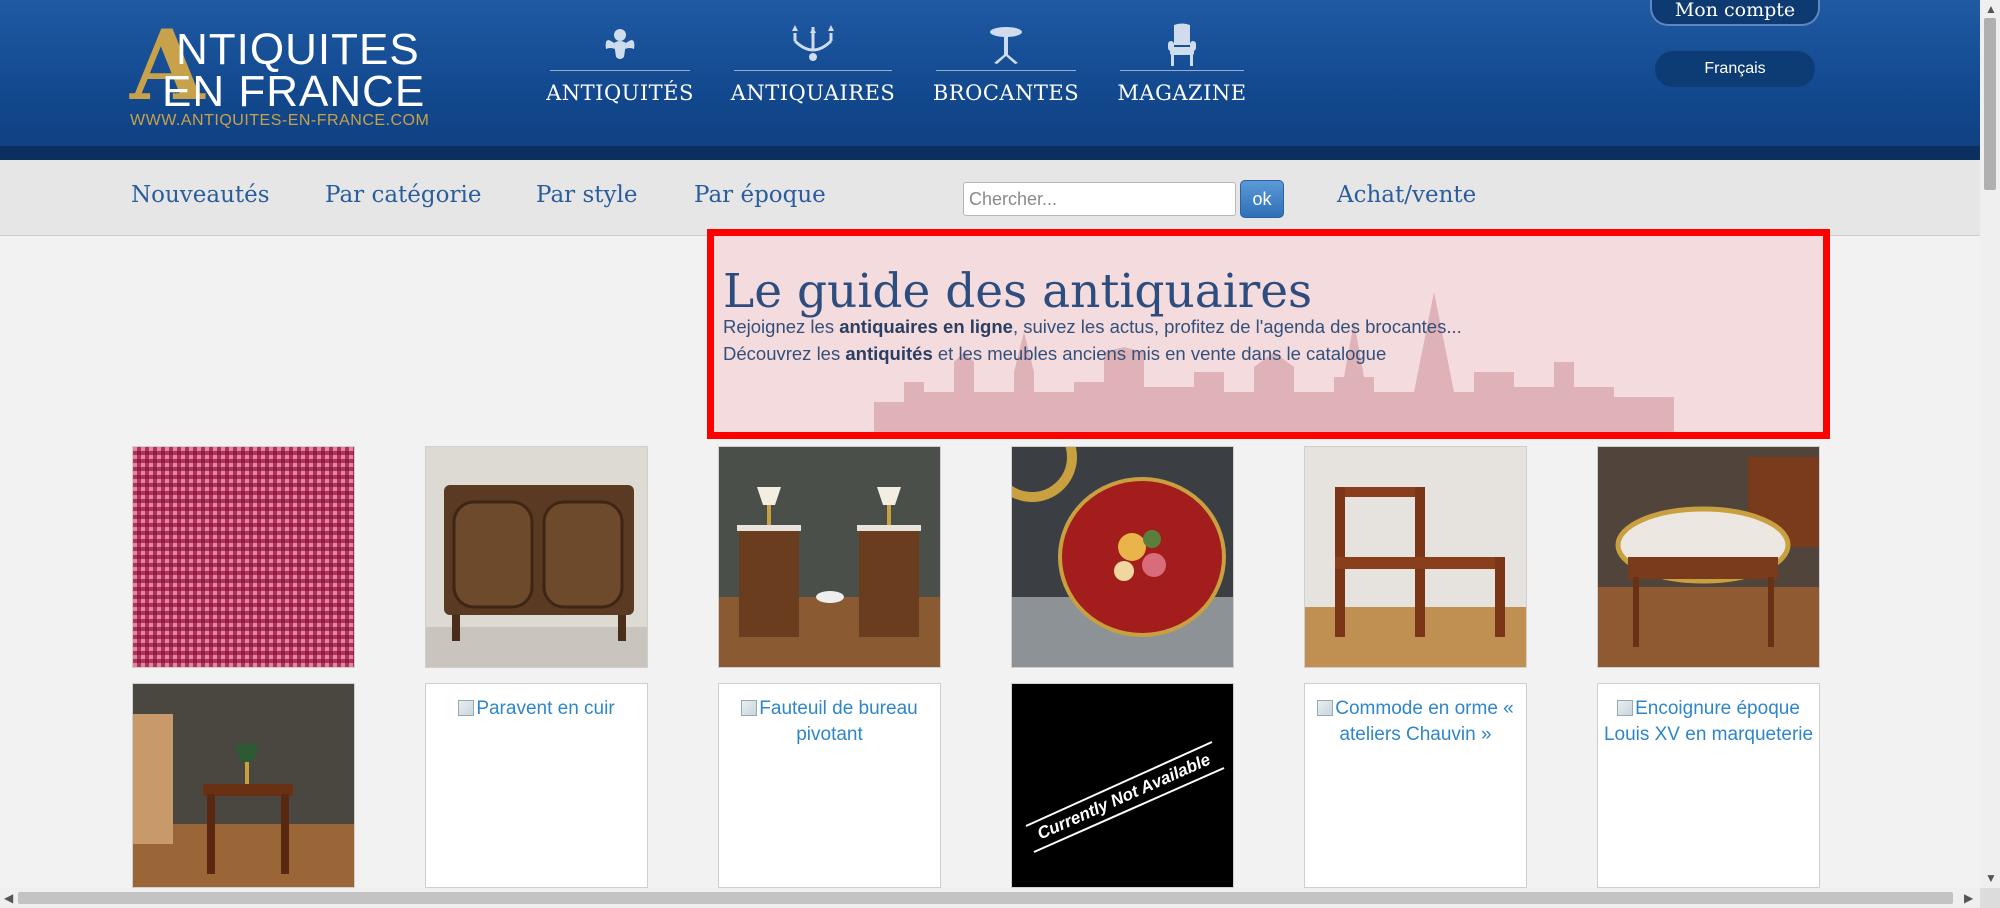 This screenshot has height=908, width=2000. I want to click on product-thumbnail-marble-table, so click(1708, 557).